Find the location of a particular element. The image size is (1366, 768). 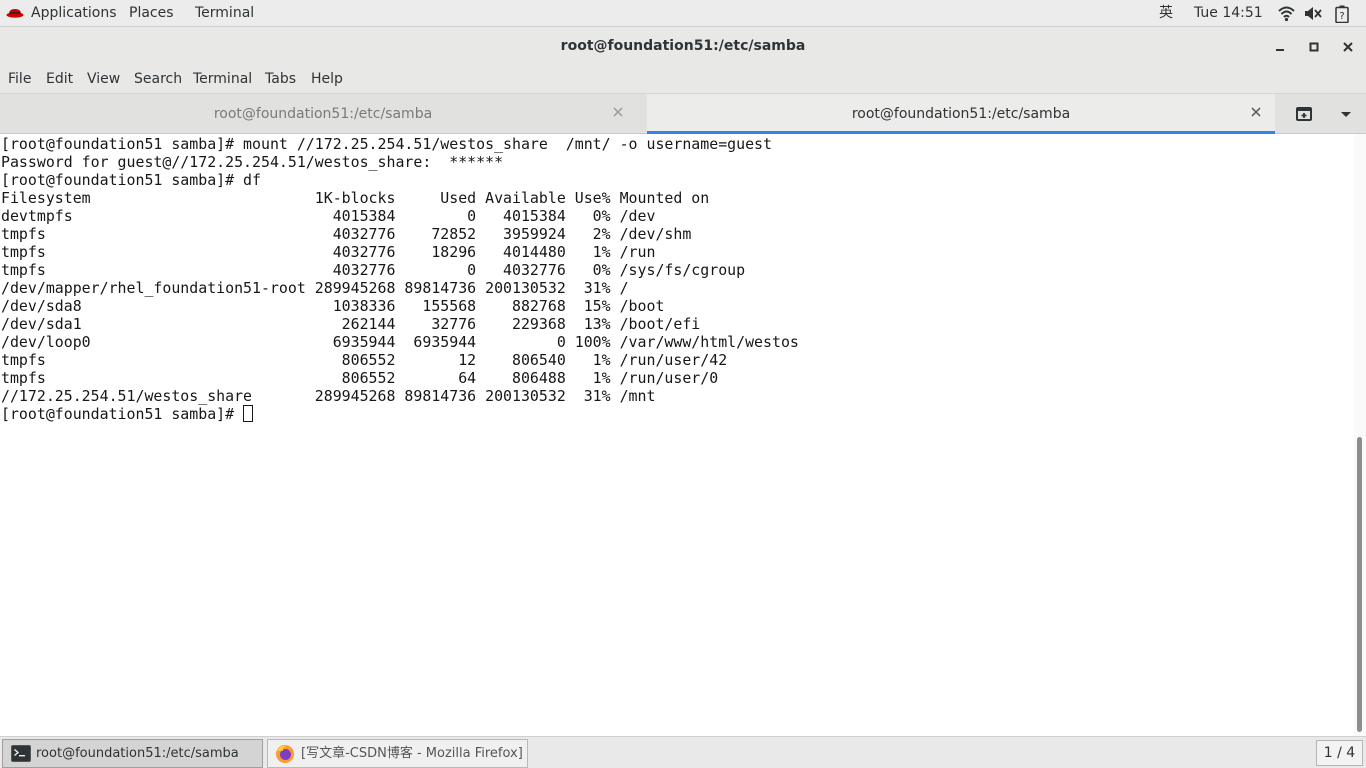

menu-terminal: Terminal is located at coordinates (222, 79).